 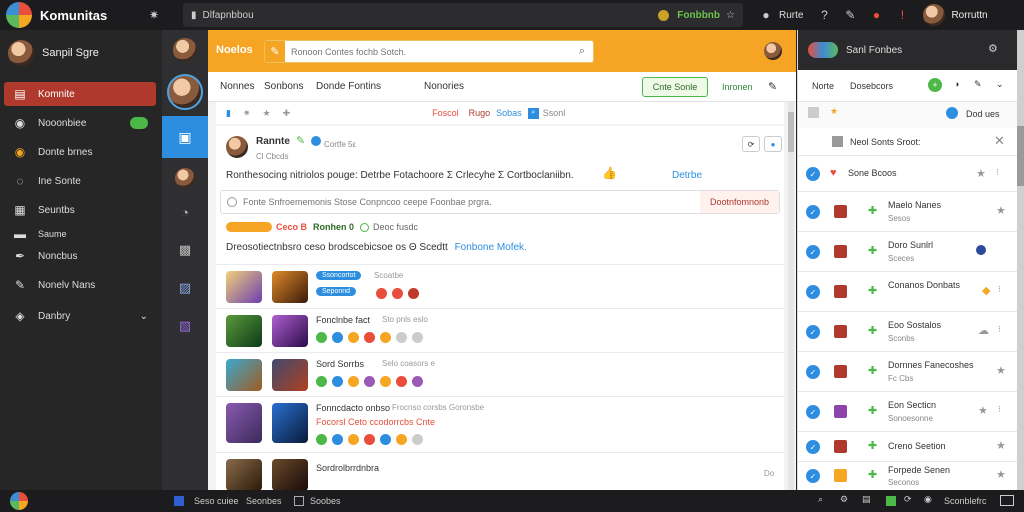 I want to click on feed-row-1: Fonclnbe fact Sto pnls eslo, so click(x=500, y=330).